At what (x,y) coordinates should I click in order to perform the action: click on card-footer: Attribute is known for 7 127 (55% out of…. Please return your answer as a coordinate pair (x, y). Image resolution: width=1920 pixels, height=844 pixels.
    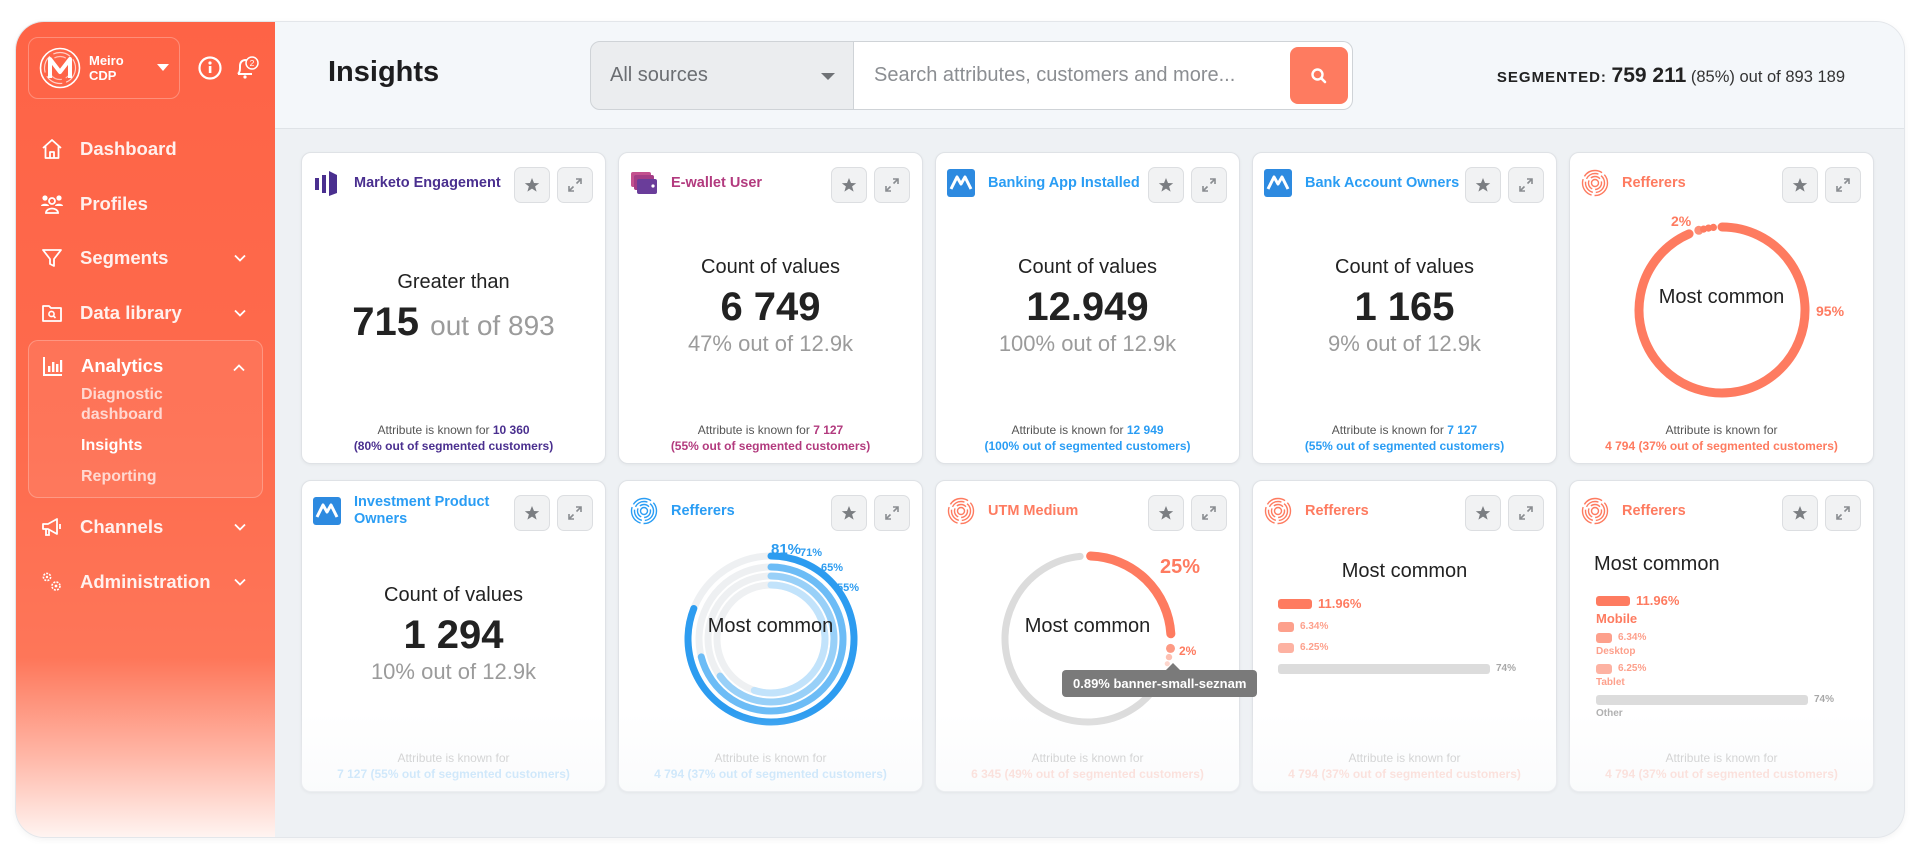
    Looking at the image, I should click on (453, 766).